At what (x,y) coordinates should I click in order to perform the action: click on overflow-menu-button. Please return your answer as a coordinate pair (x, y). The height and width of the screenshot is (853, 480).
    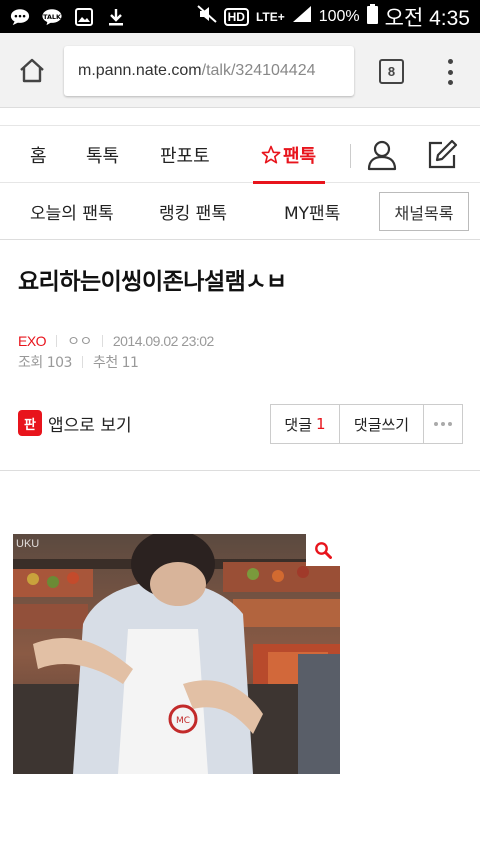
    Looking at the image, I should click on (450, 72).